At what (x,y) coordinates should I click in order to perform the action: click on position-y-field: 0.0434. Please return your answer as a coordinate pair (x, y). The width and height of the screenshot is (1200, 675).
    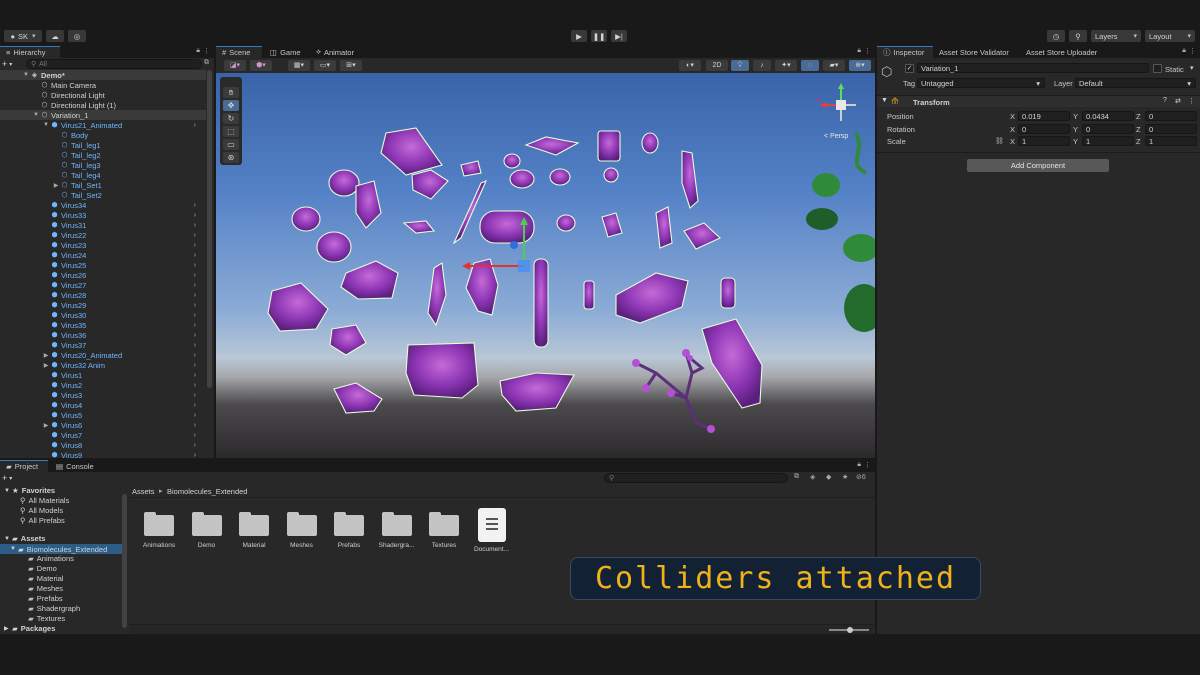
    Looking at the image, I should click on (1108, 116).